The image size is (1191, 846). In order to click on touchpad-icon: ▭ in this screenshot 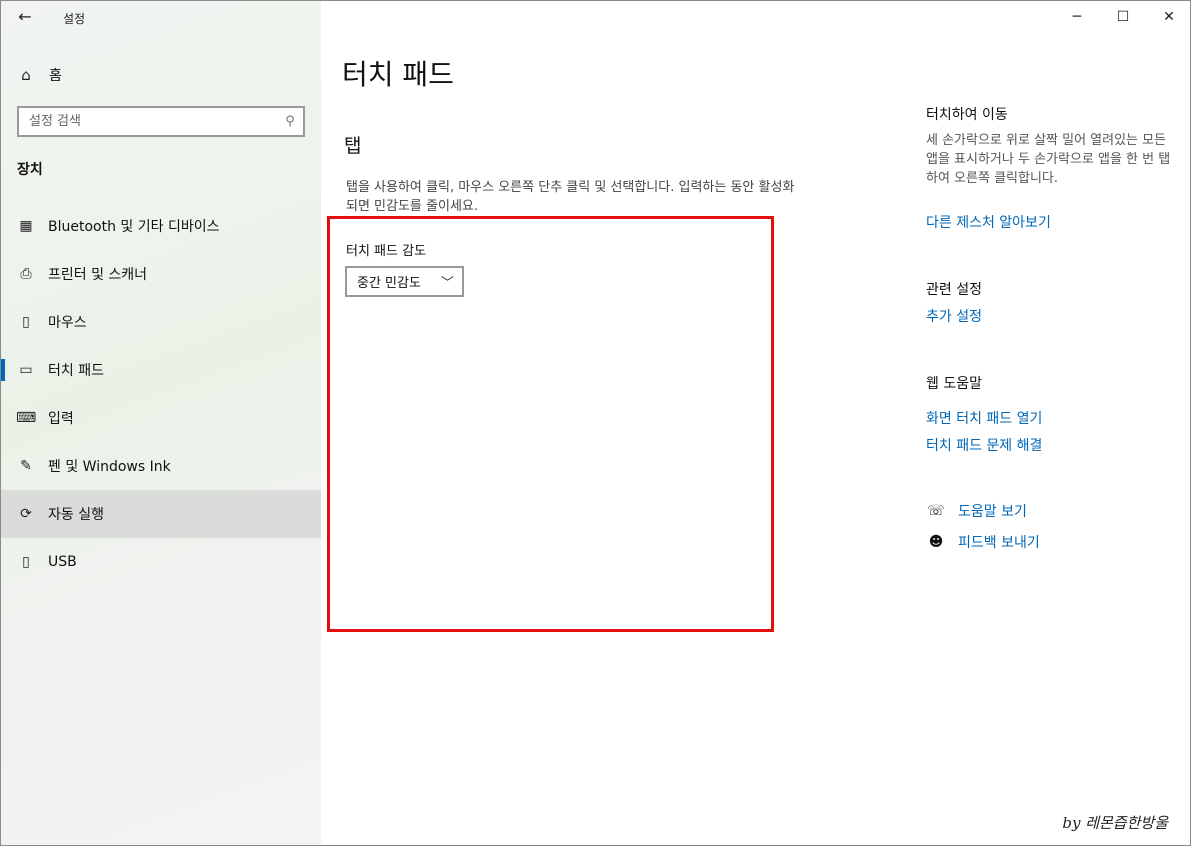, I will do `click(26, 370)`.